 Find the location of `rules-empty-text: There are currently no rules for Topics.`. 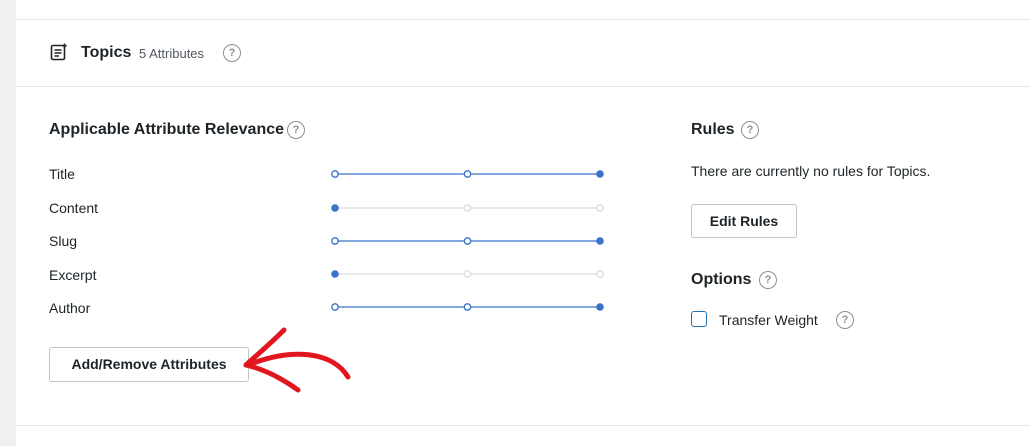

rules-empty-text: There are currently no rules for Topics. is located at coordinates (811, 171).